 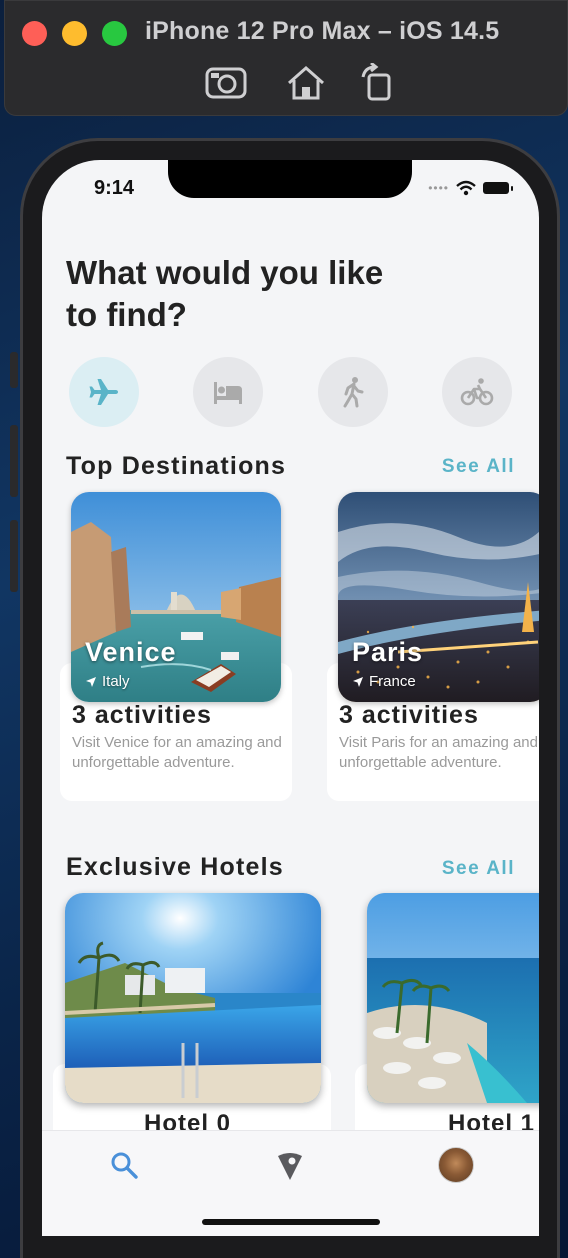 What do you see at coordinates (116, 681) in the screenshot?
I see `destination-country: Italy` at bounding box center [116, 681].